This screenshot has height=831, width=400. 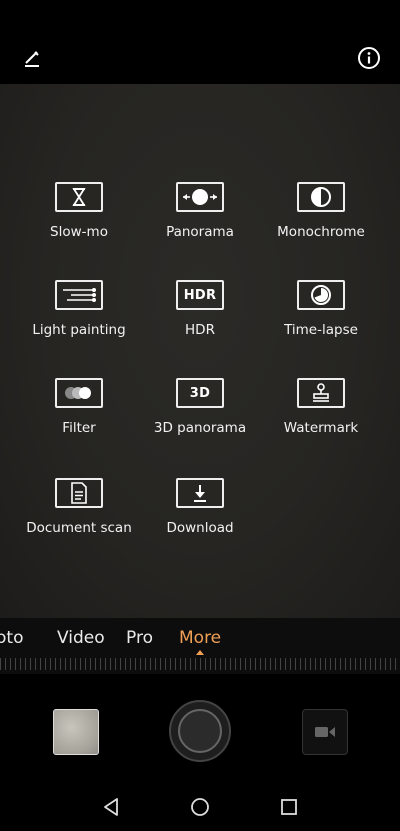 What do you see at coordinates (321, 330) in the screenshot?
I see `mode-label: Time-lapse` at bounding box center [321, 330].